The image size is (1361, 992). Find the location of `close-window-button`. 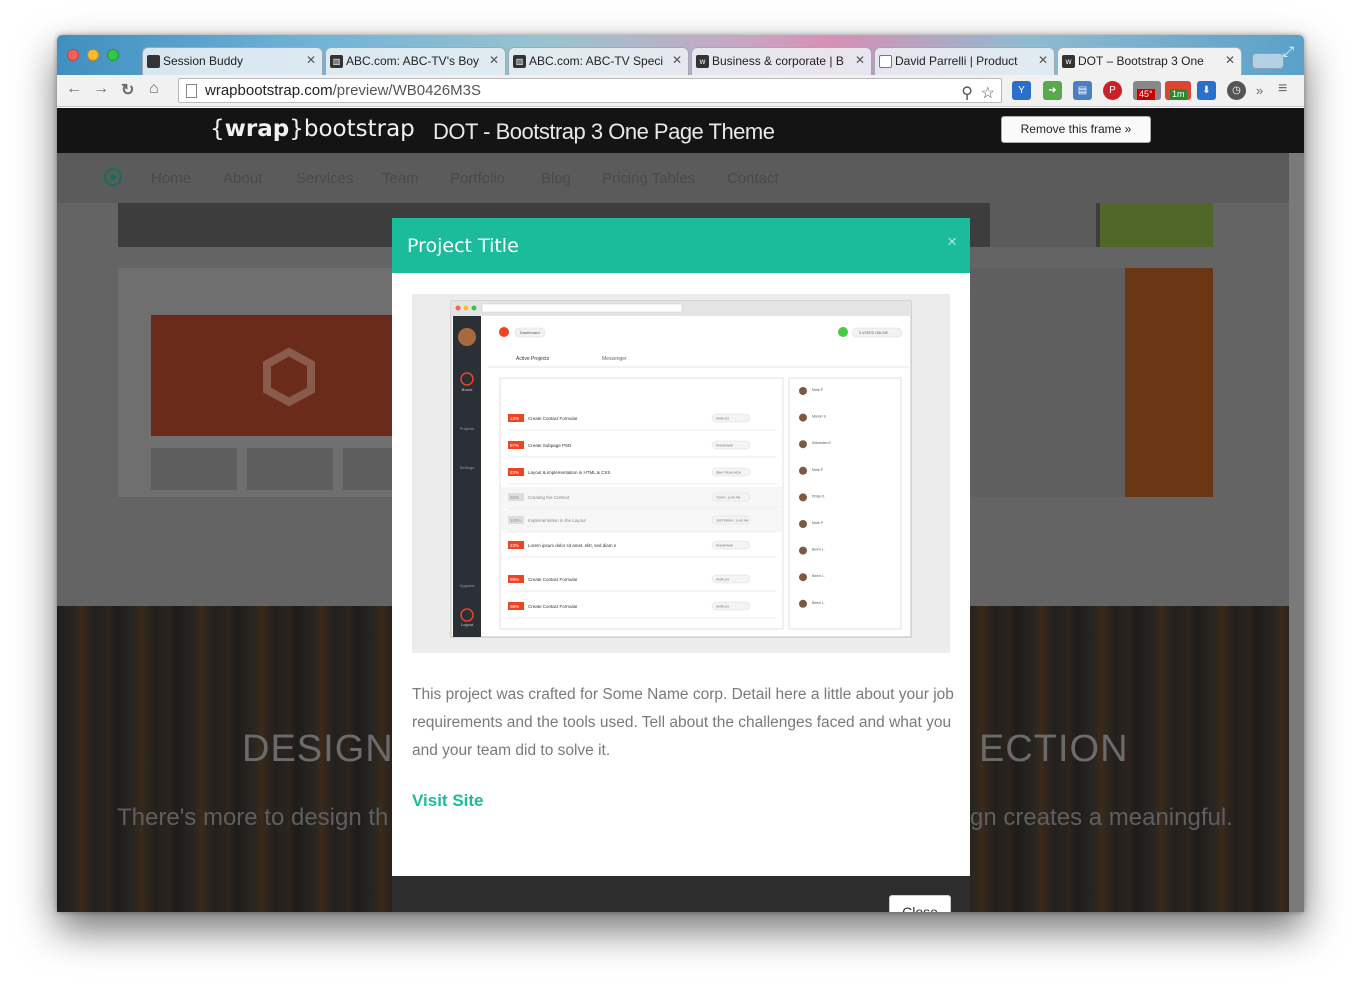

close-window-button is located at coordinates (73, 55).